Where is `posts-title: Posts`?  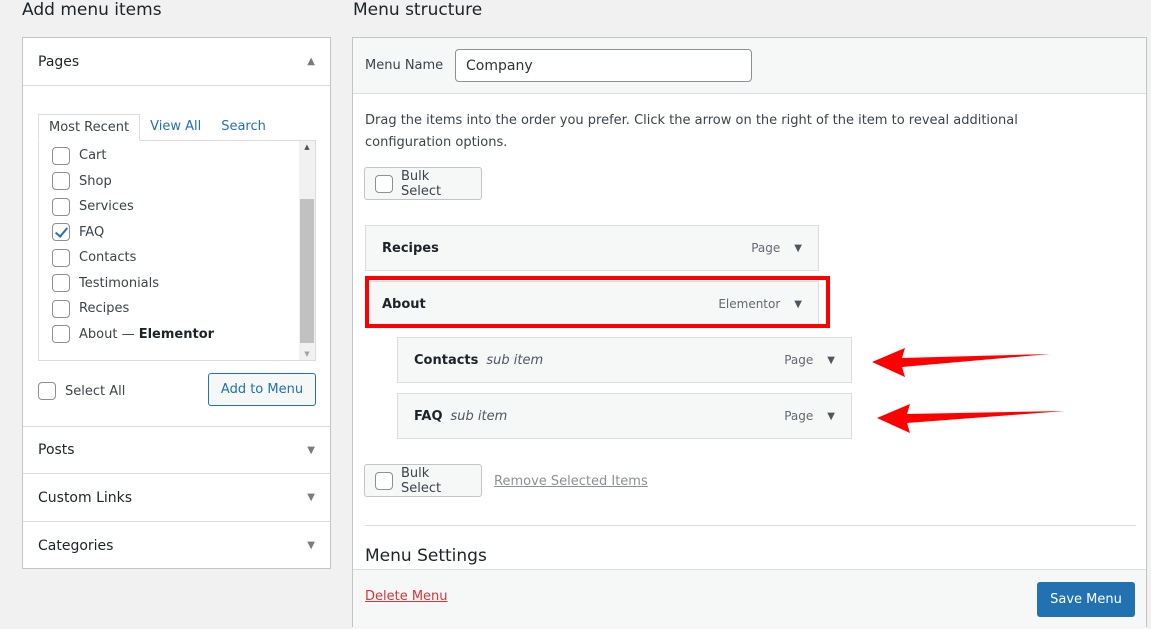 posts-title: Posts is located at coordinates (56, 450).